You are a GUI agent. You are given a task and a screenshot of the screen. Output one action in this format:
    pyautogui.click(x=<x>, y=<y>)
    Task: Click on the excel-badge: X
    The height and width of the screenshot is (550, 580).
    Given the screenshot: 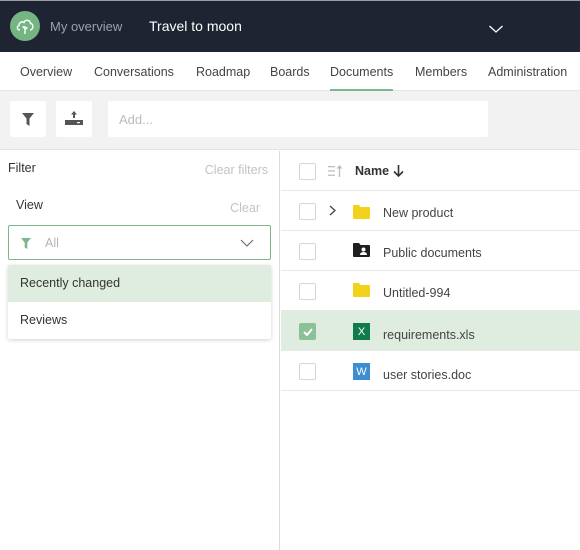 What is the action you would take?
    pyautogui.click(x=361, y=331)
    